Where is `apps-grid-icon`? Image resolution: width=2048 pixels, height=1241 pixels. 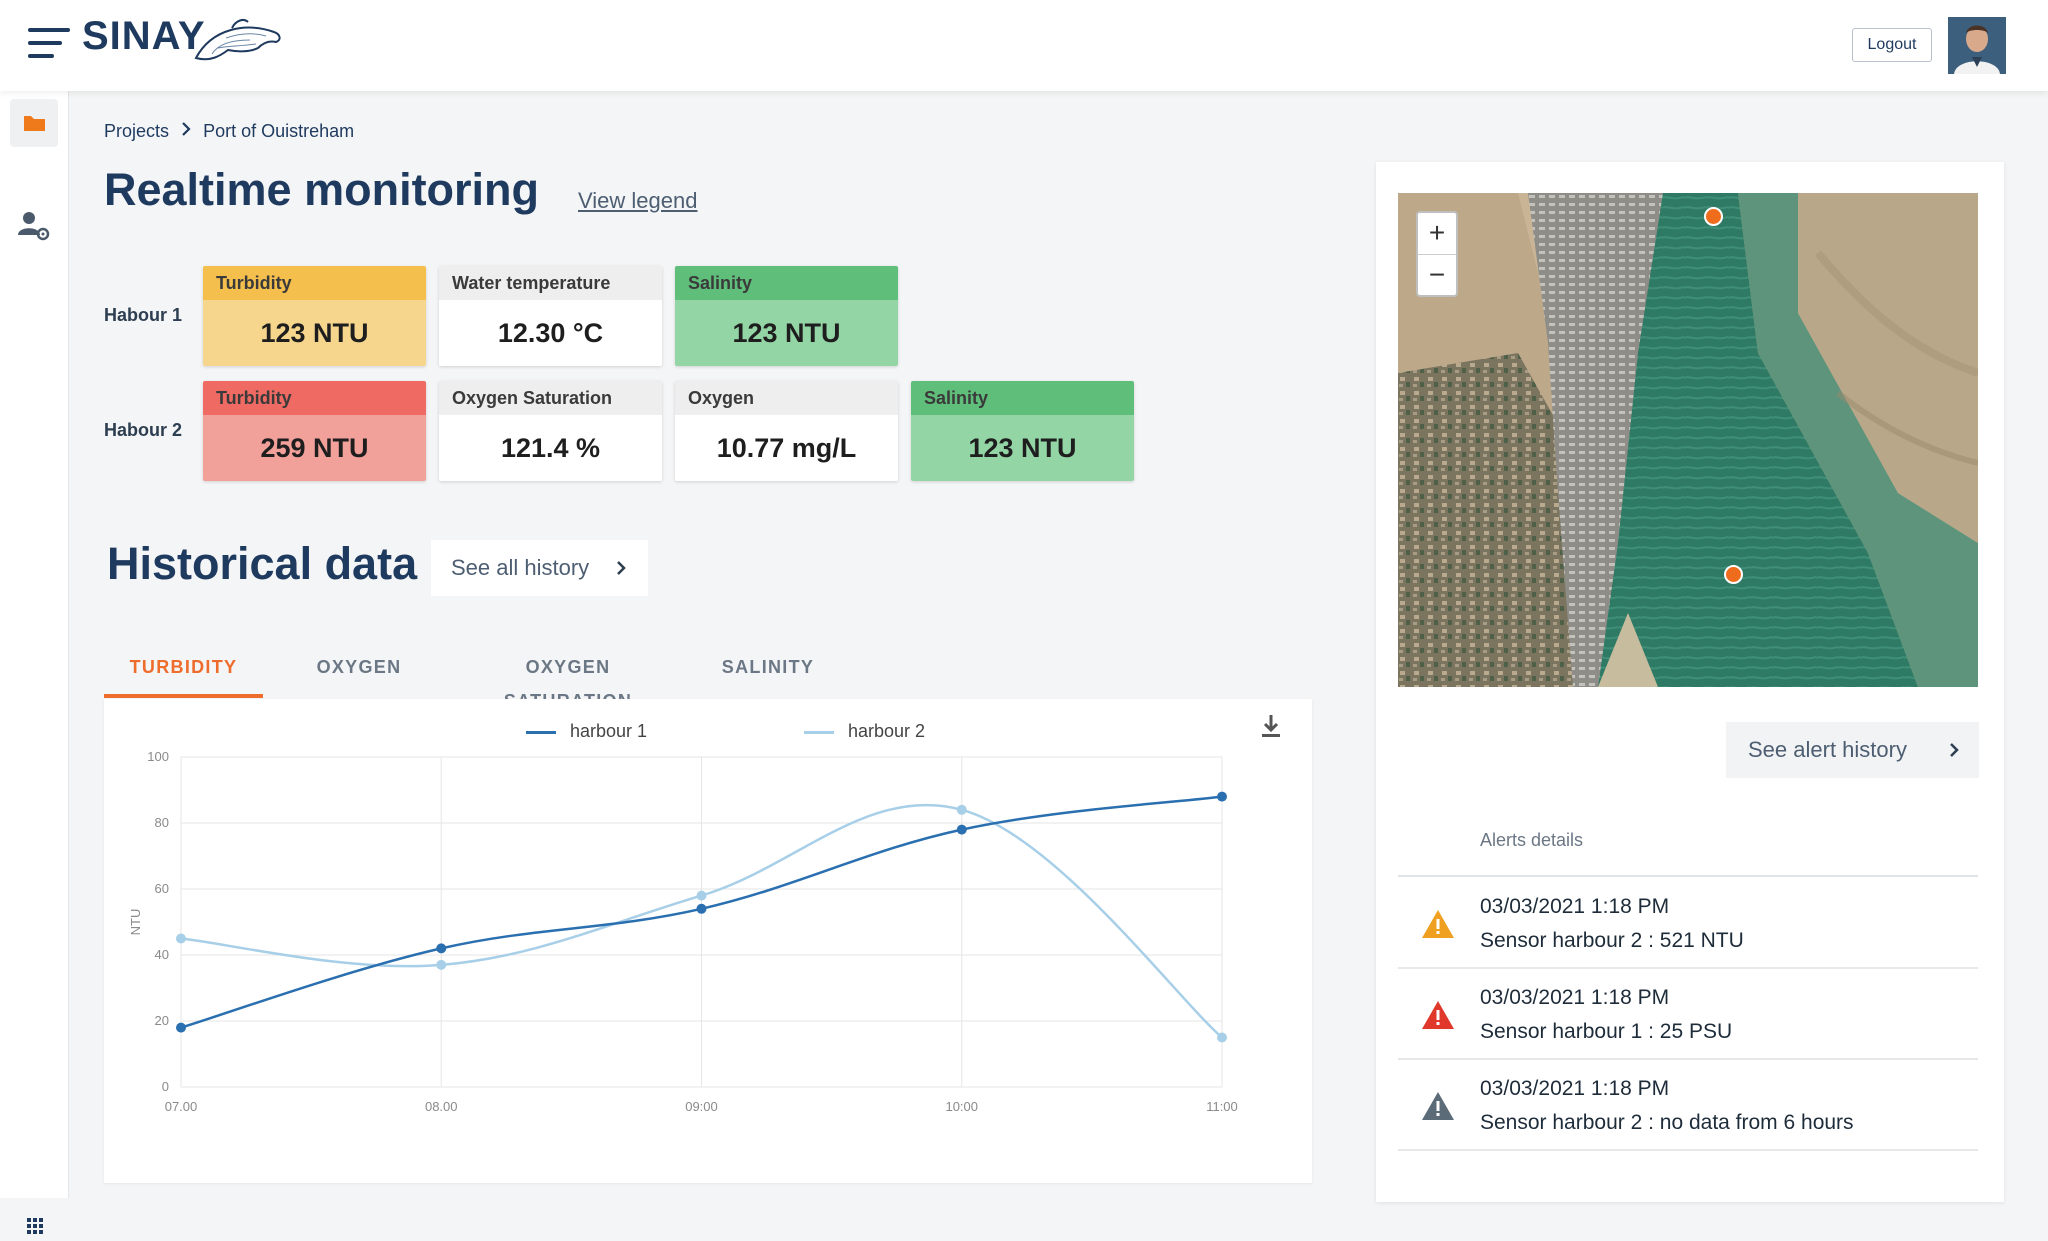 apps-grid-icon is located at coordinates (35, 1226).